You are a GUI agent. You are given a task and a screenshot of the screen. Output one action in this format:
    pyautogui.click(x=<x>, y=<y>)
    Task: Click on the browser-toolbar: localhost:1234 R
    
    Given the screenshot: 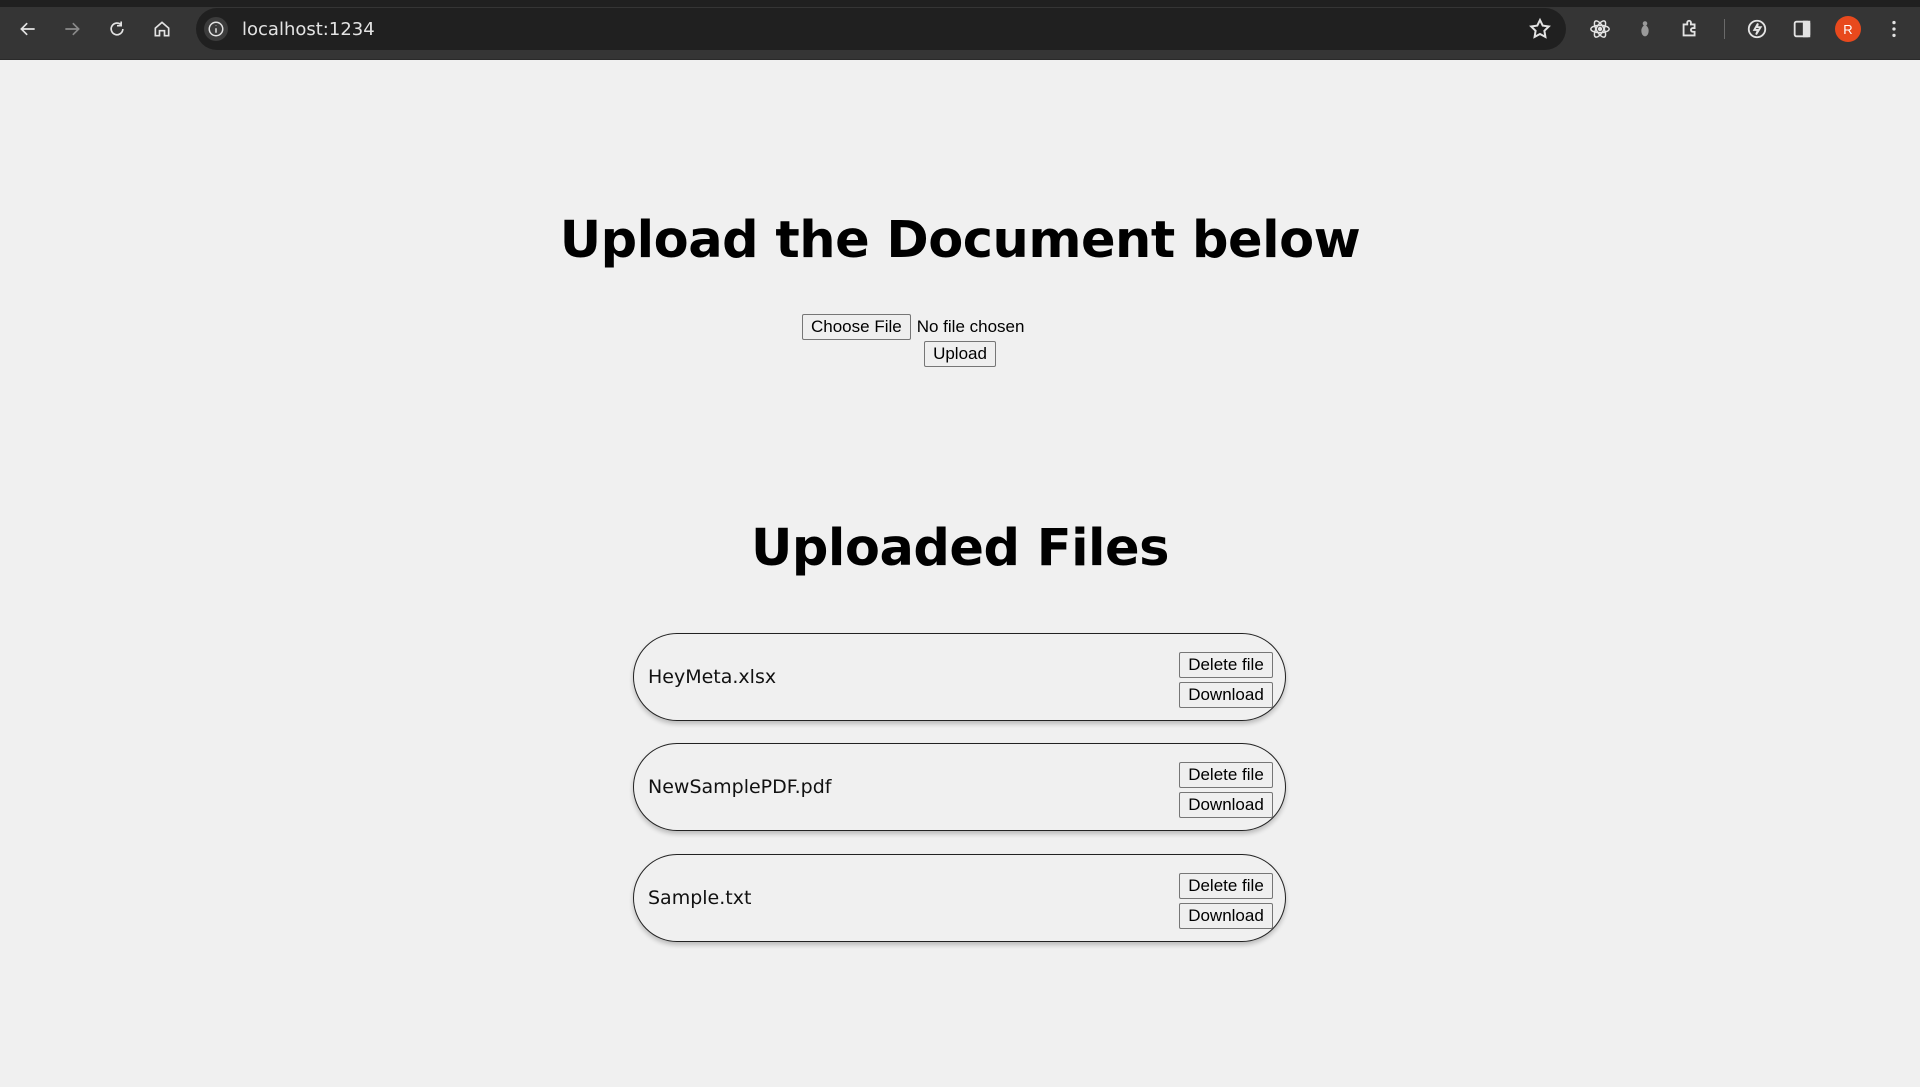 What is the action you would take?
    pyautogui.click(x=960, y=30)
    